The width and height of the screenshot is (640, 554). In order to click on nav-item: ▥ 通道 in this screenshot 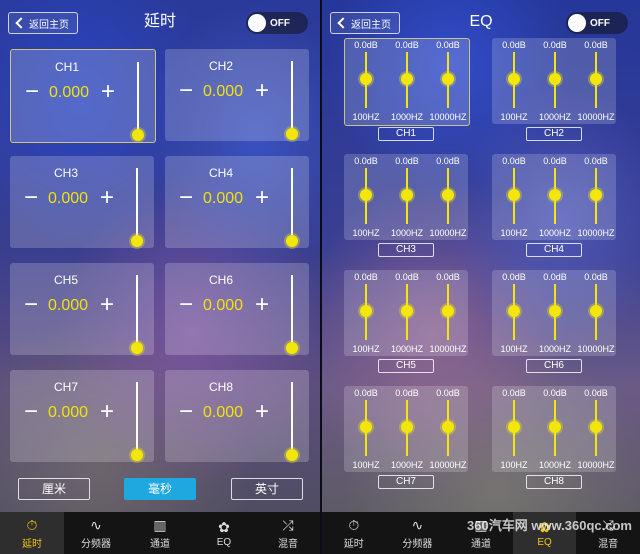, I will do `click(160, 533)`.